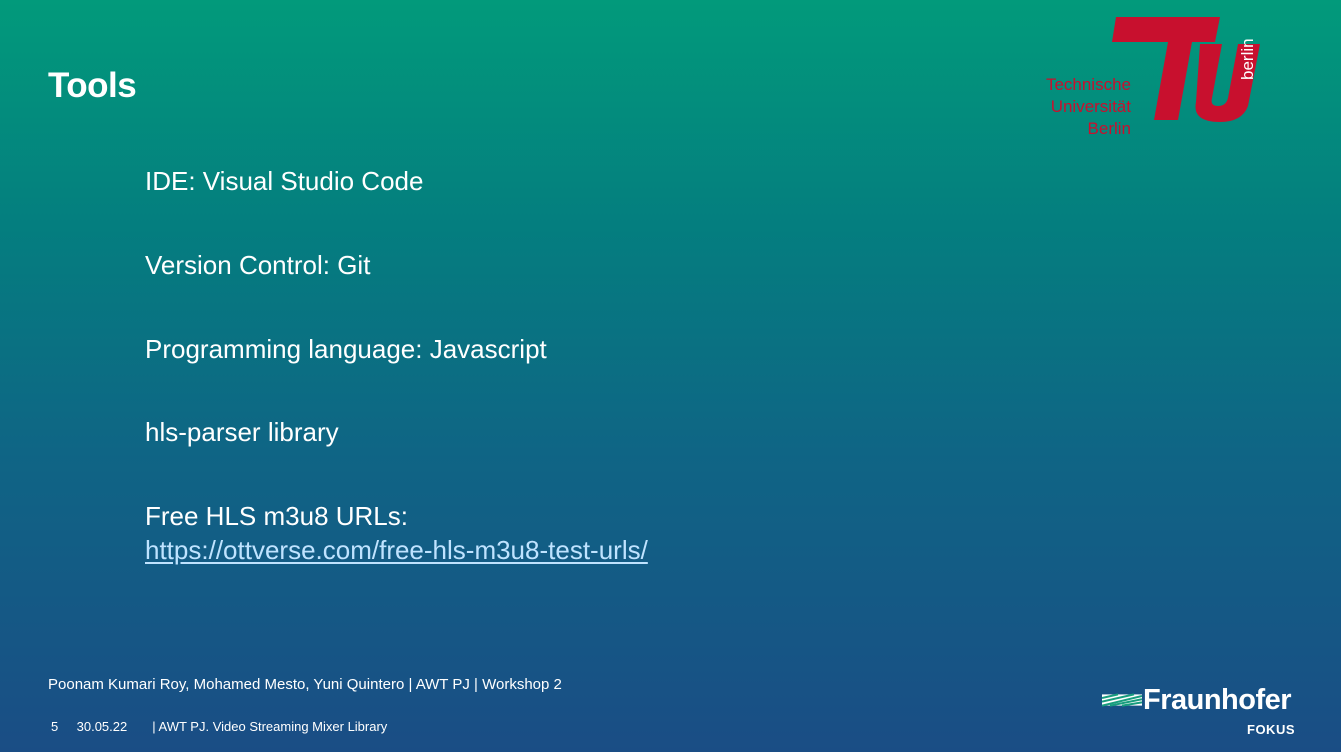 The image size is (1341, 752). Describe the element at coordinates (55, 726) in the screenshot. I see `page-number: 5` at that location.